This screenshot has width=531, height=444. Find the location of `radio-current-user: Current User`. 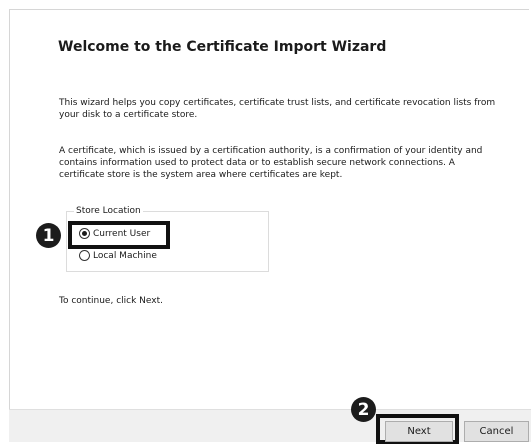

radio-current-user: Current User is located at coordinates (114, 233).